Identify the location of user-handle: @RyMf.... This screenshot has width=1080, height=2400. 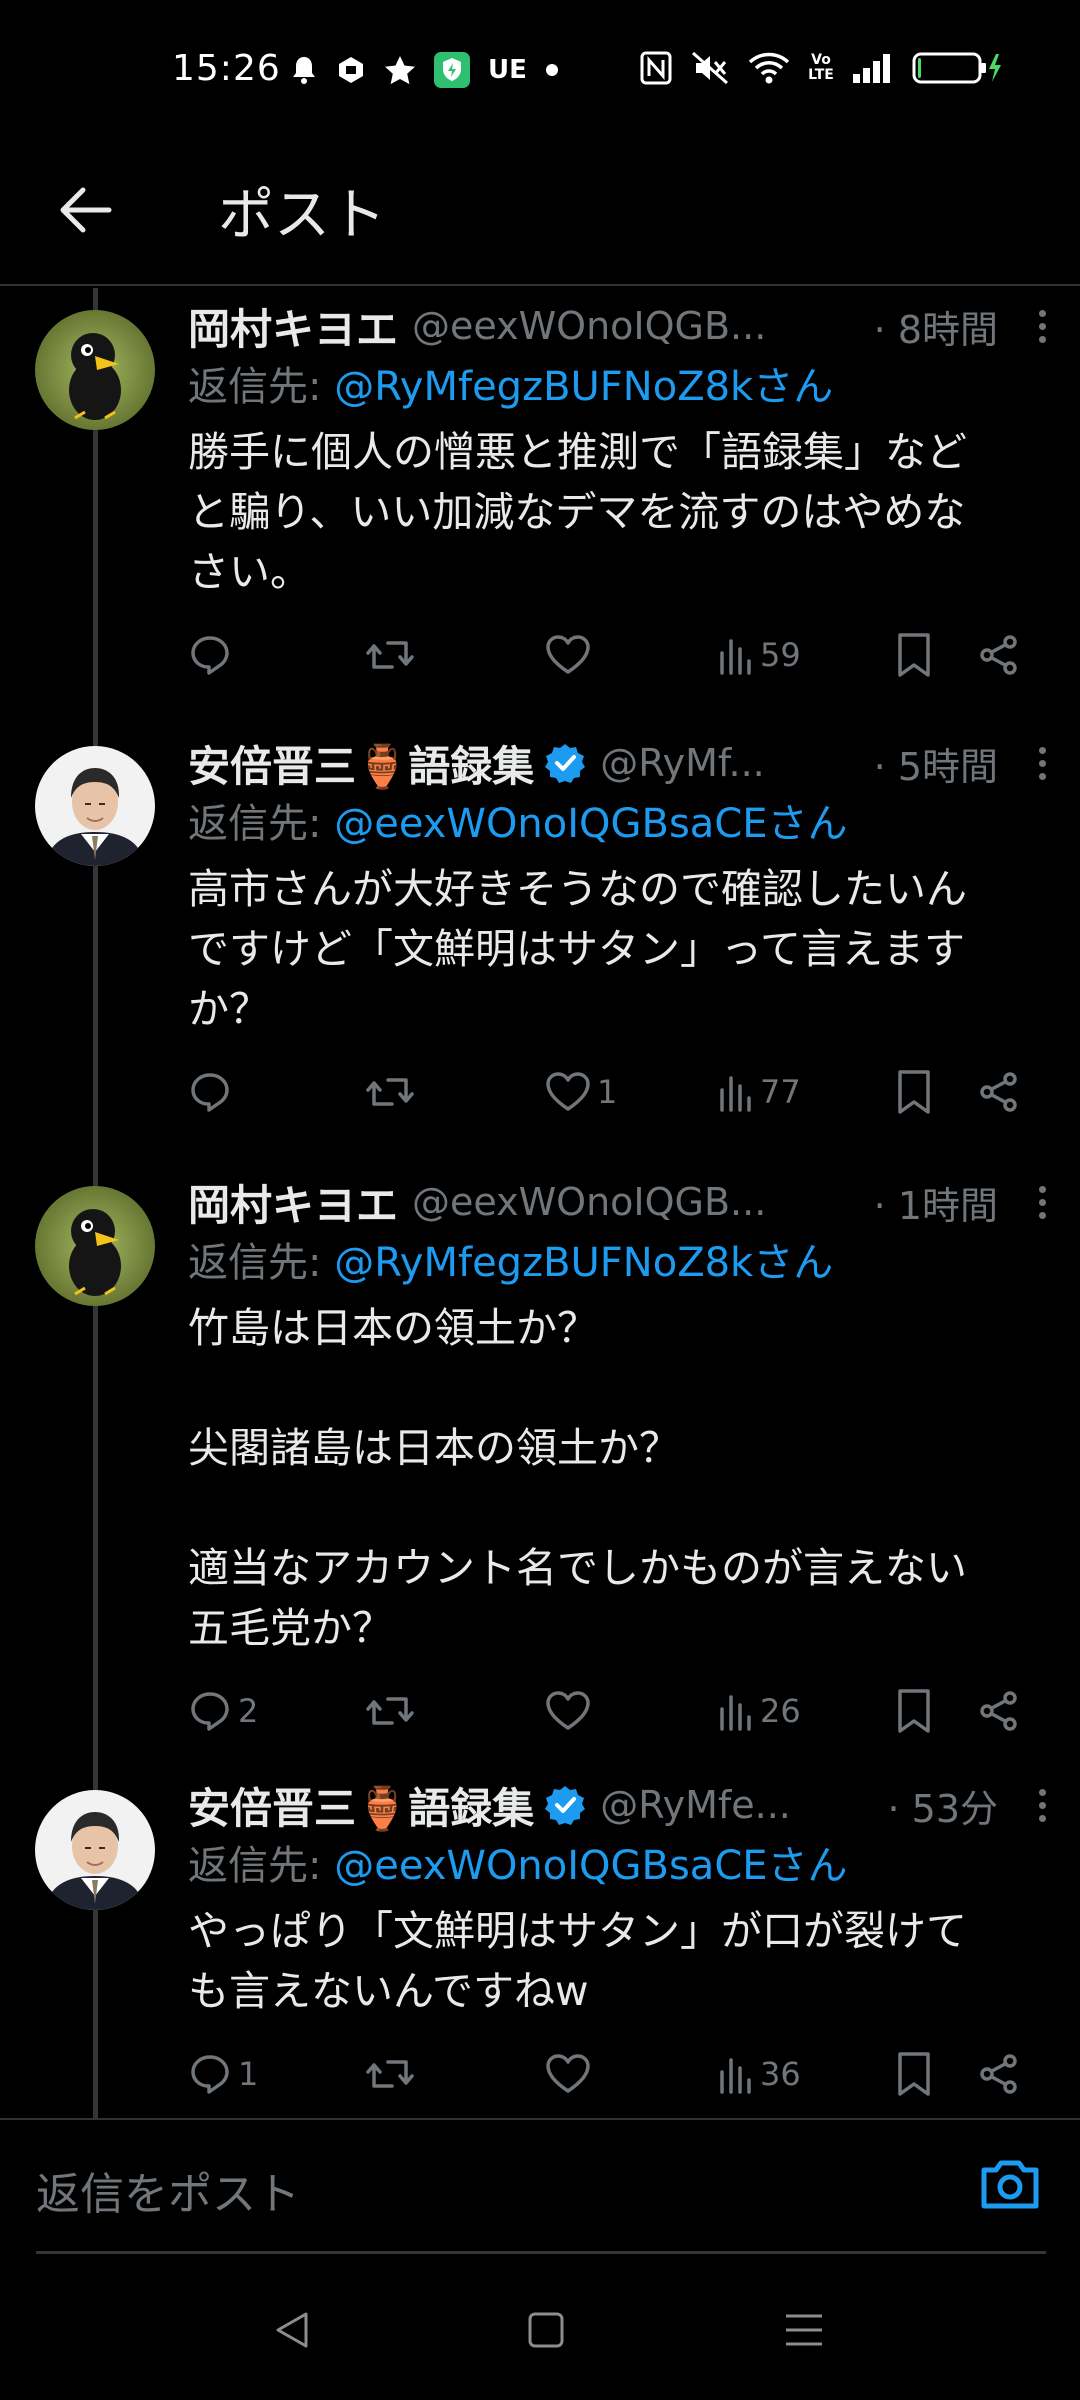
(731, 763).